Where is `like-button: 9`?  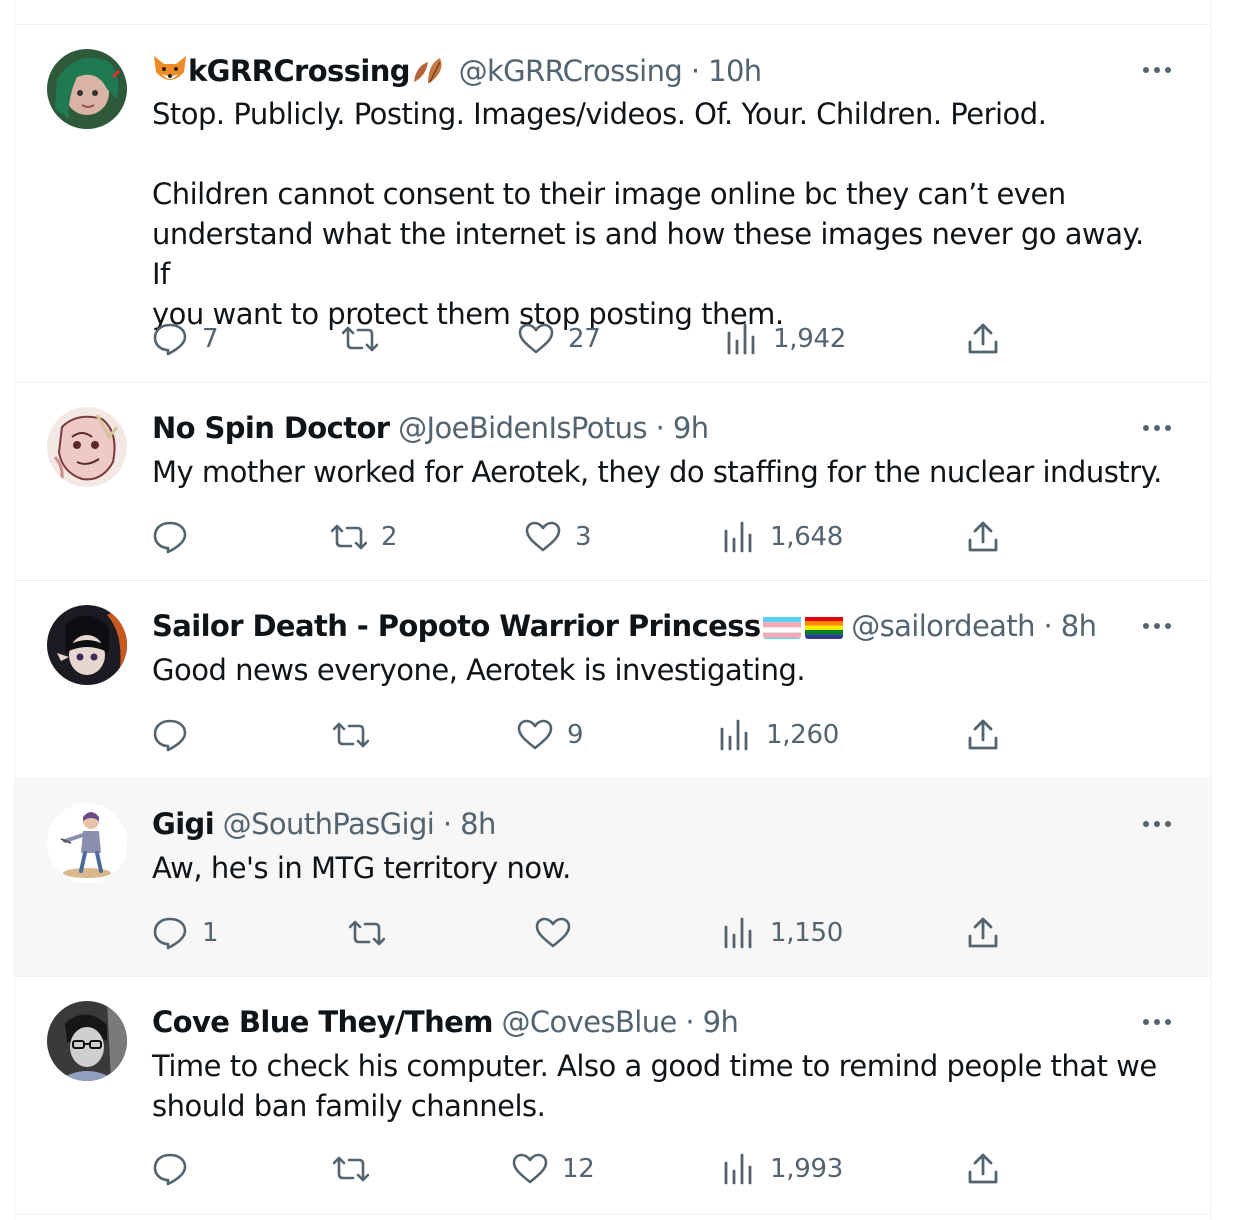
like-button: 9 is located at coordinates (550, 735).